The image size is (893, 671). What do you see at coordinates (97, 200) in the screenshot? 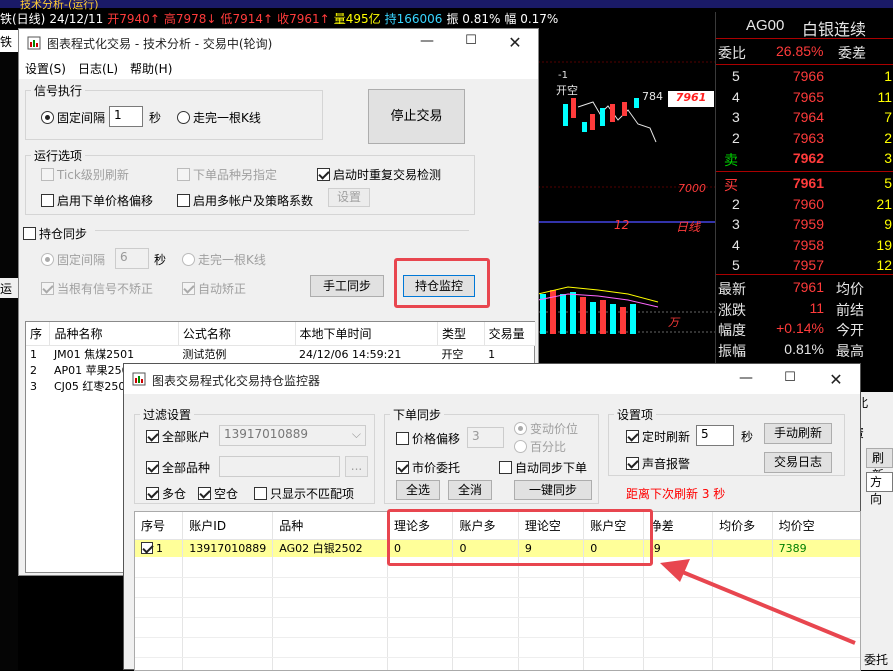
I see `price-offset-checkbox: 启用下单价格偏移` at bounding box center [97, 200].